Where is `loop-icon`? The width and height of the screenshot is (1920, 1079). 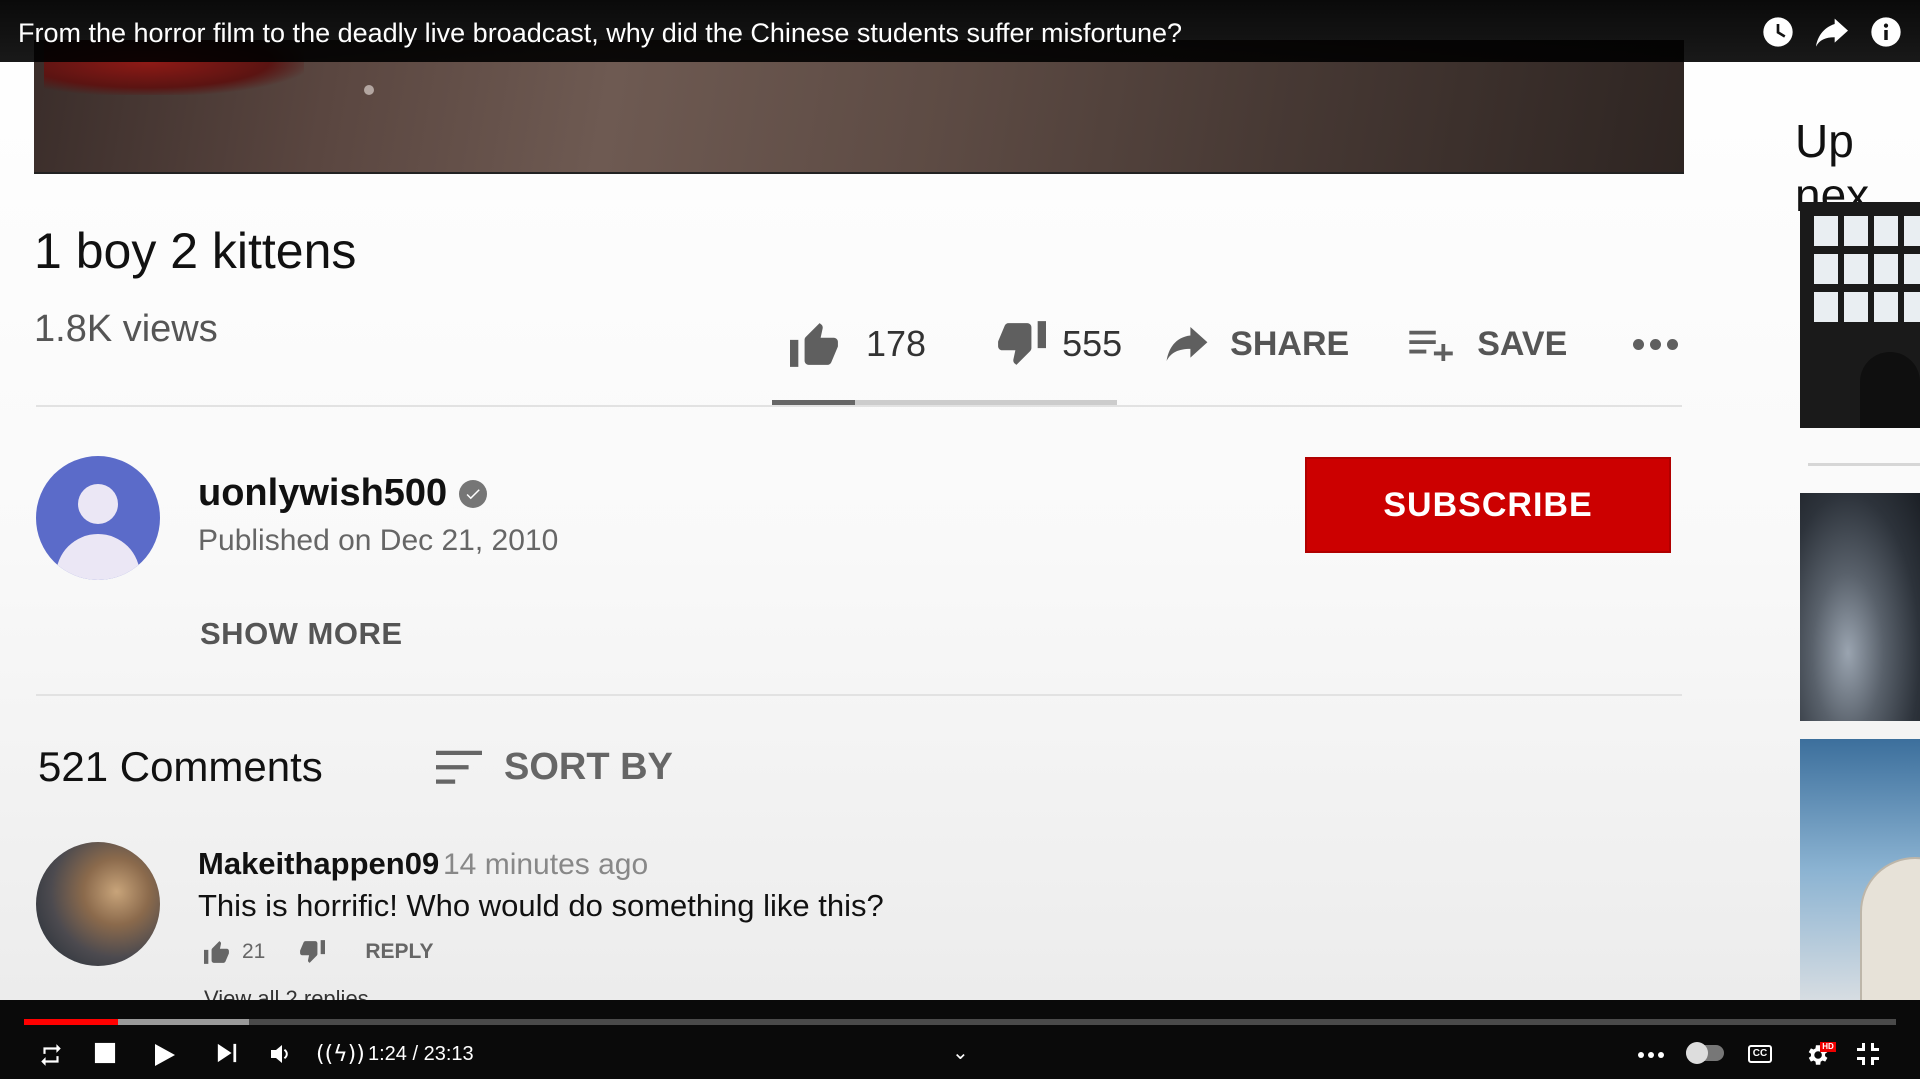
loop-icon is located at coordinates (51, 1055).